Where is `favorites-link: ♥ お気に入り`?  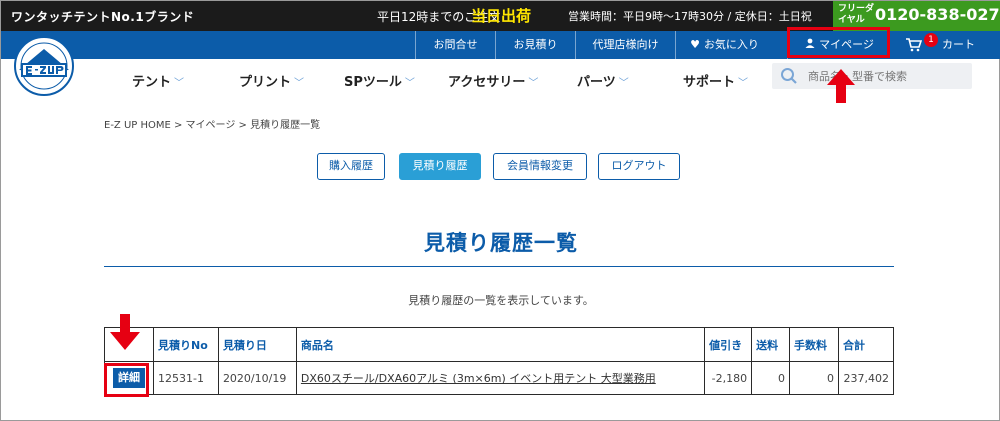 favorites-link: ♥ お気に入り is located at coordinates (724, 45).